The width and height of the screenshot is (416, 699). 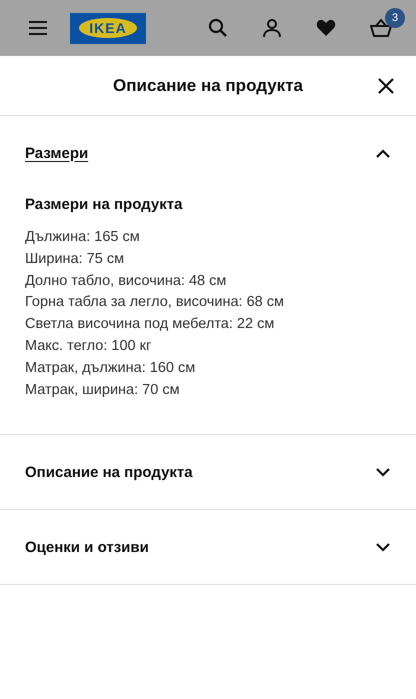 What do you see at coordinates (103, 390) in the screenshot?
I see `dimension-text: Матрак, ширина: 70 см` at bounding box center [103, 390].